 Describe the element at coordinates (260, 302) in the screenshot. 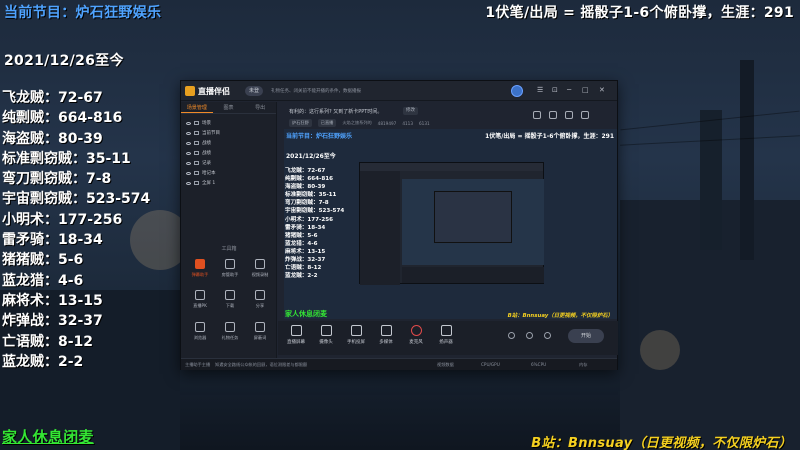

I see `tool-button: 分享` at that location.